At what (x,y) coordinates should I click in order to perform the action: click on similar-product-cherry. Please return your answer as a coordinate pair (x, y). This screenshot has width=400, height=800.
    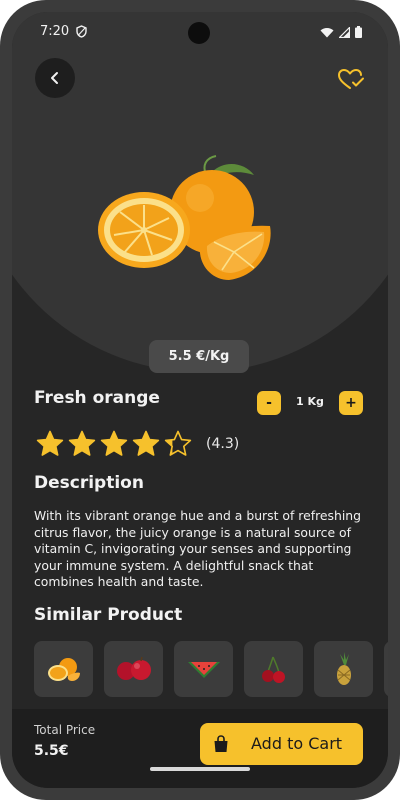
    Looking at the image, I should click on (273, 669).